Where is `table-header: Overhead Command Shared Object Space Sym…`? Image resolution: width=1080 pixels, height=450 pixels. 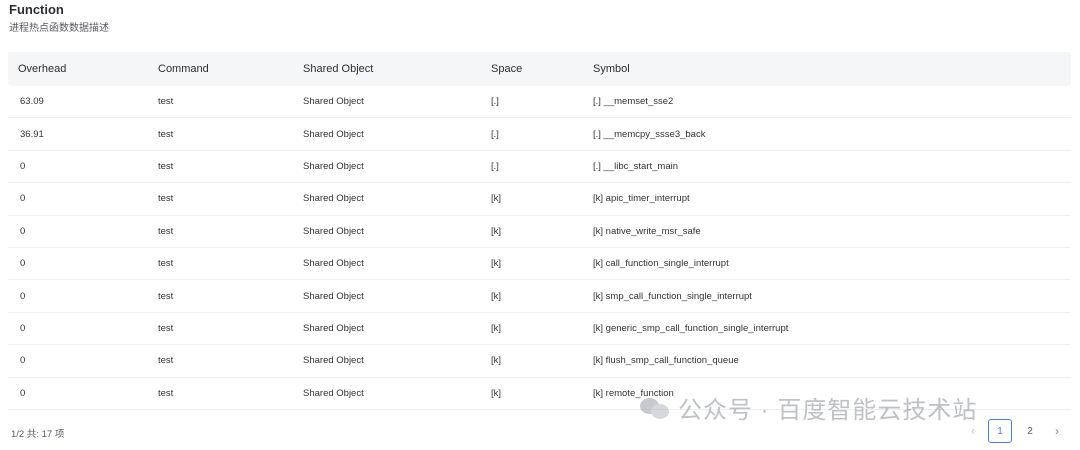 table-header: Overhead Command Shared Object Space Sym… is located at coordinates (539, 69).